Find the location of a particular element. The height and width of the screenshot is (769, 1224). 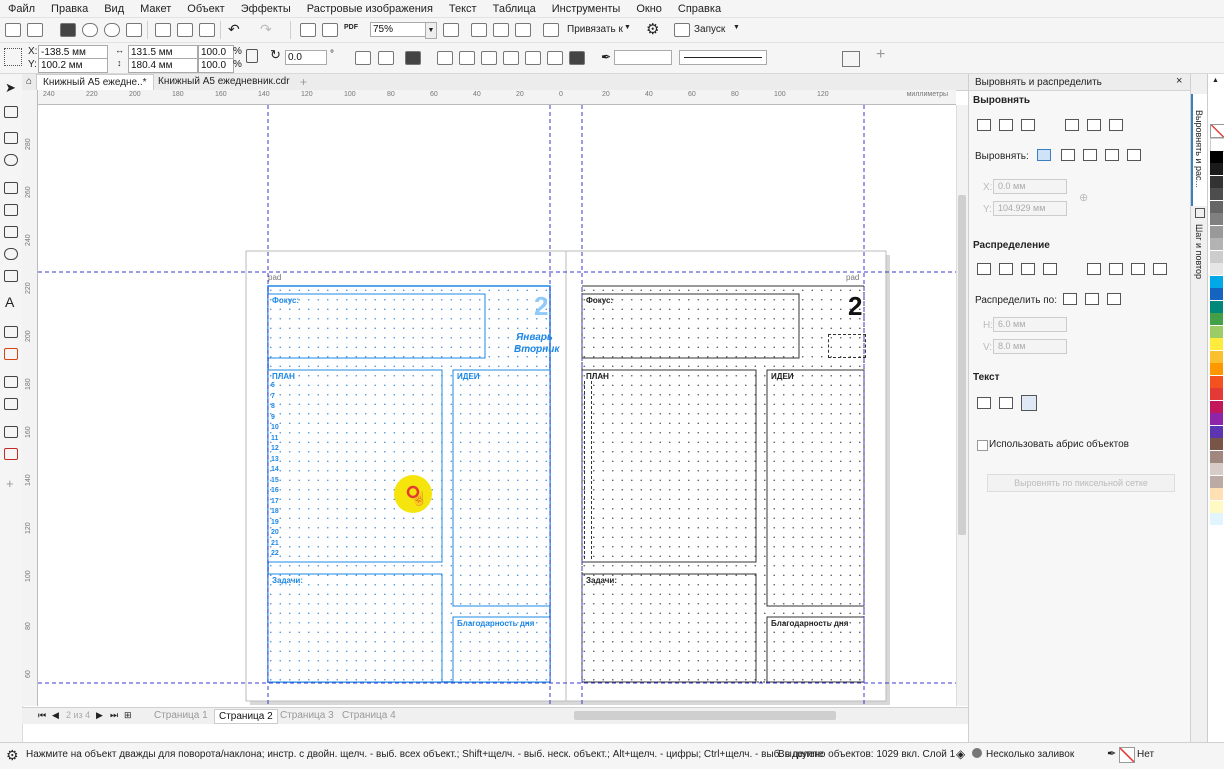

distribute-right-icon is located at coordinates (1050, 269).